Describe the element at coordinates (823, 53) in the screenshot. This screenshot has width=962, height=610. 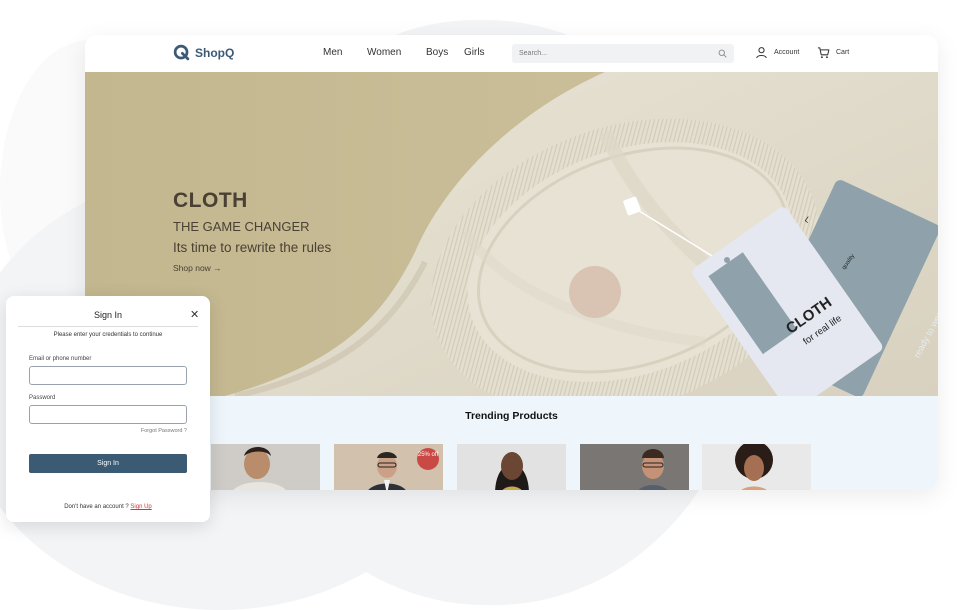
I see `cart-icon` at that location.